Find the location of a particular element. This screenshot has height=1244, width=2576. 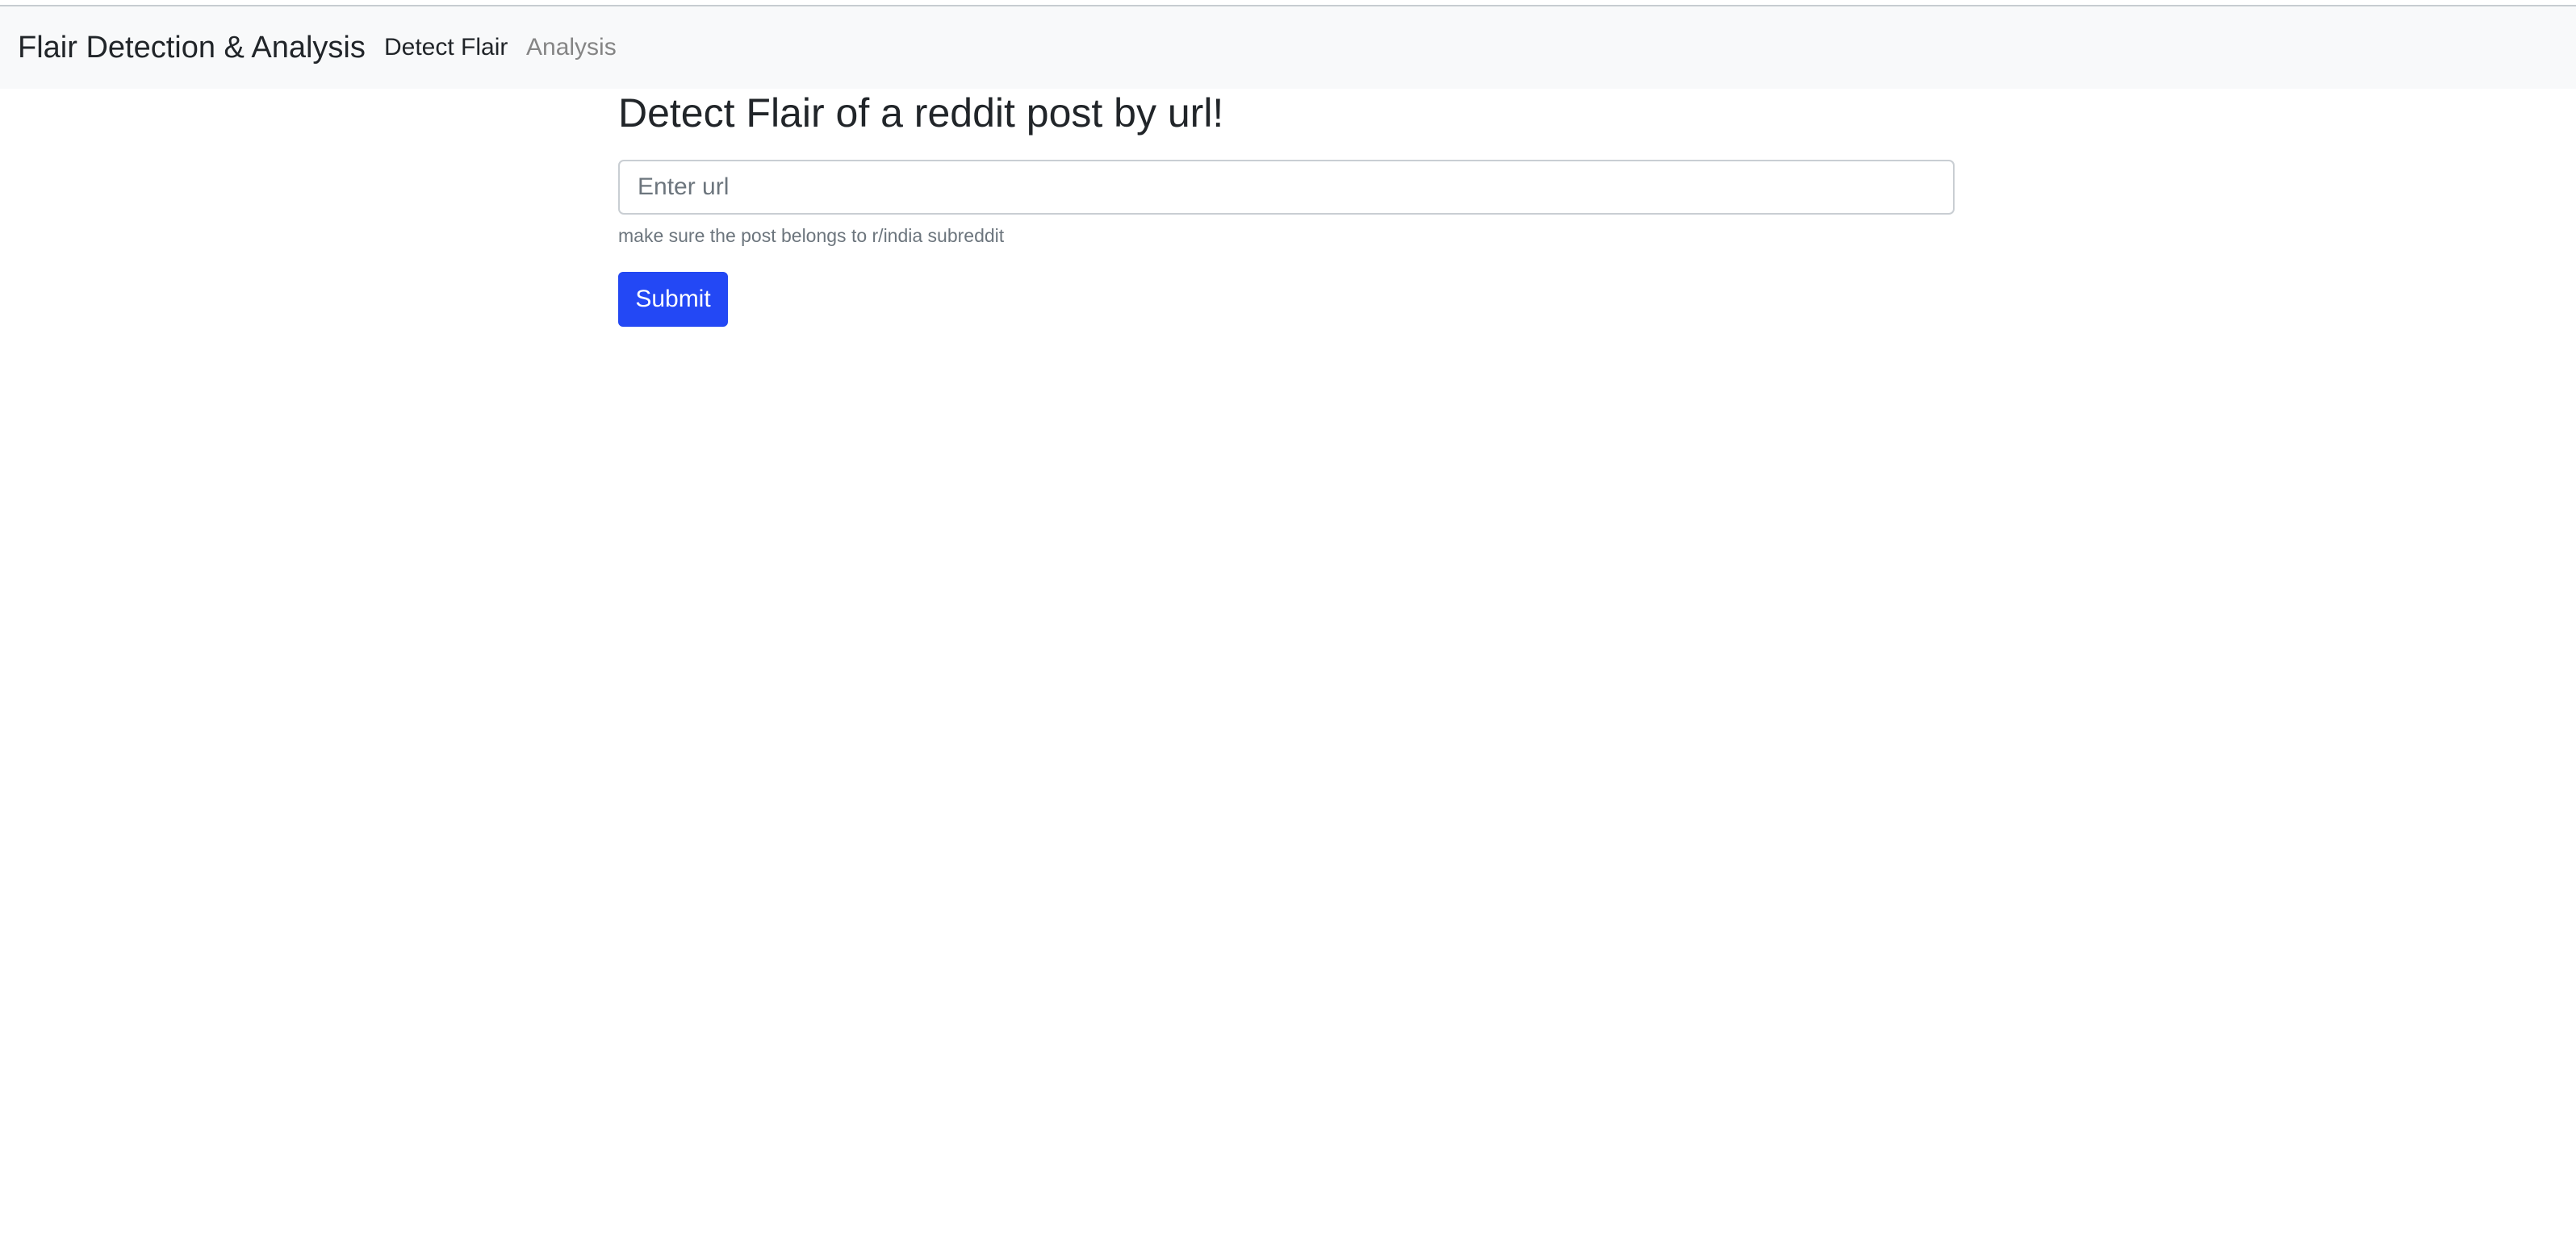

nav-link-analysis: Analysis is located at coordinates (571, 47).